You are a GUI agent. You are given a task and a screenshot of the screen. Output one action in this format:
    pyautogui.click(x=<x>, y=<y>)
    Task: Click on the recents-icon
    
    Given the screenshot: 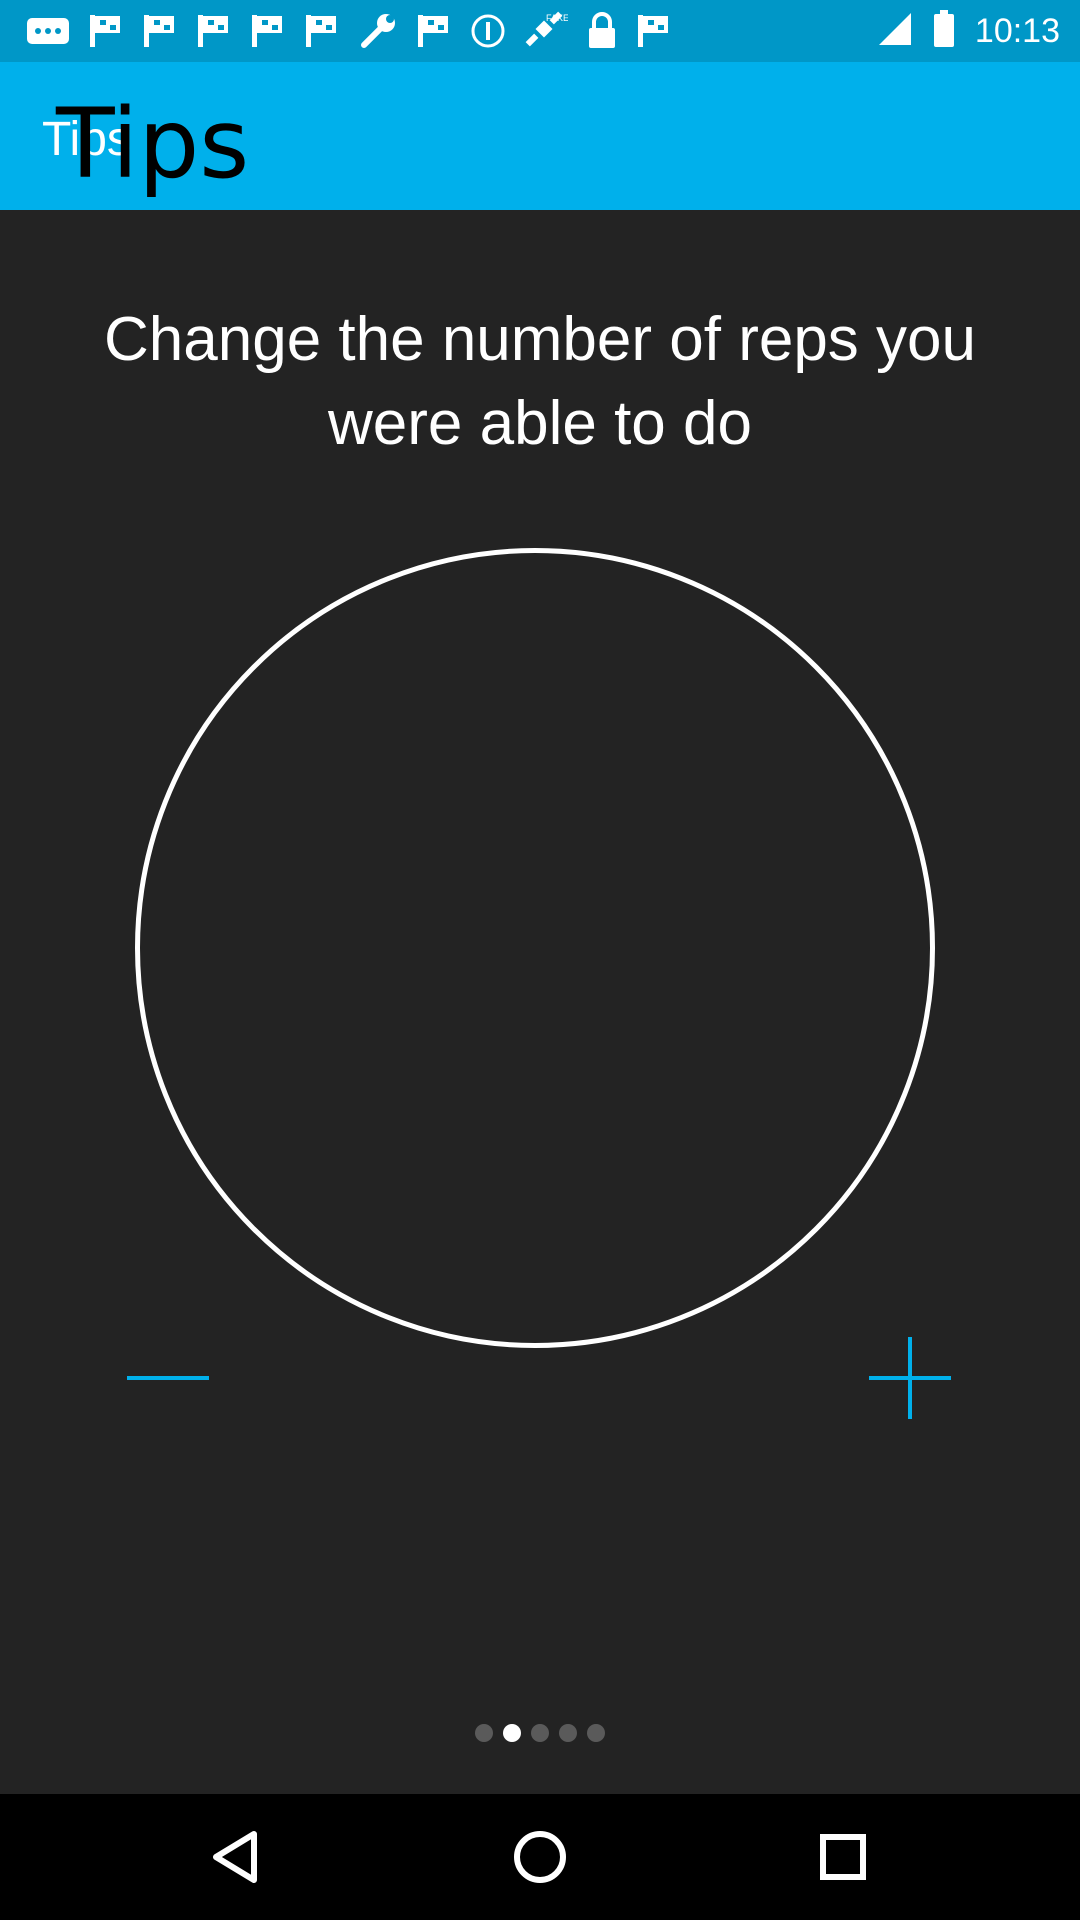 What is the action you would take?
    pyautogui.click(x=843, y=1857)
    